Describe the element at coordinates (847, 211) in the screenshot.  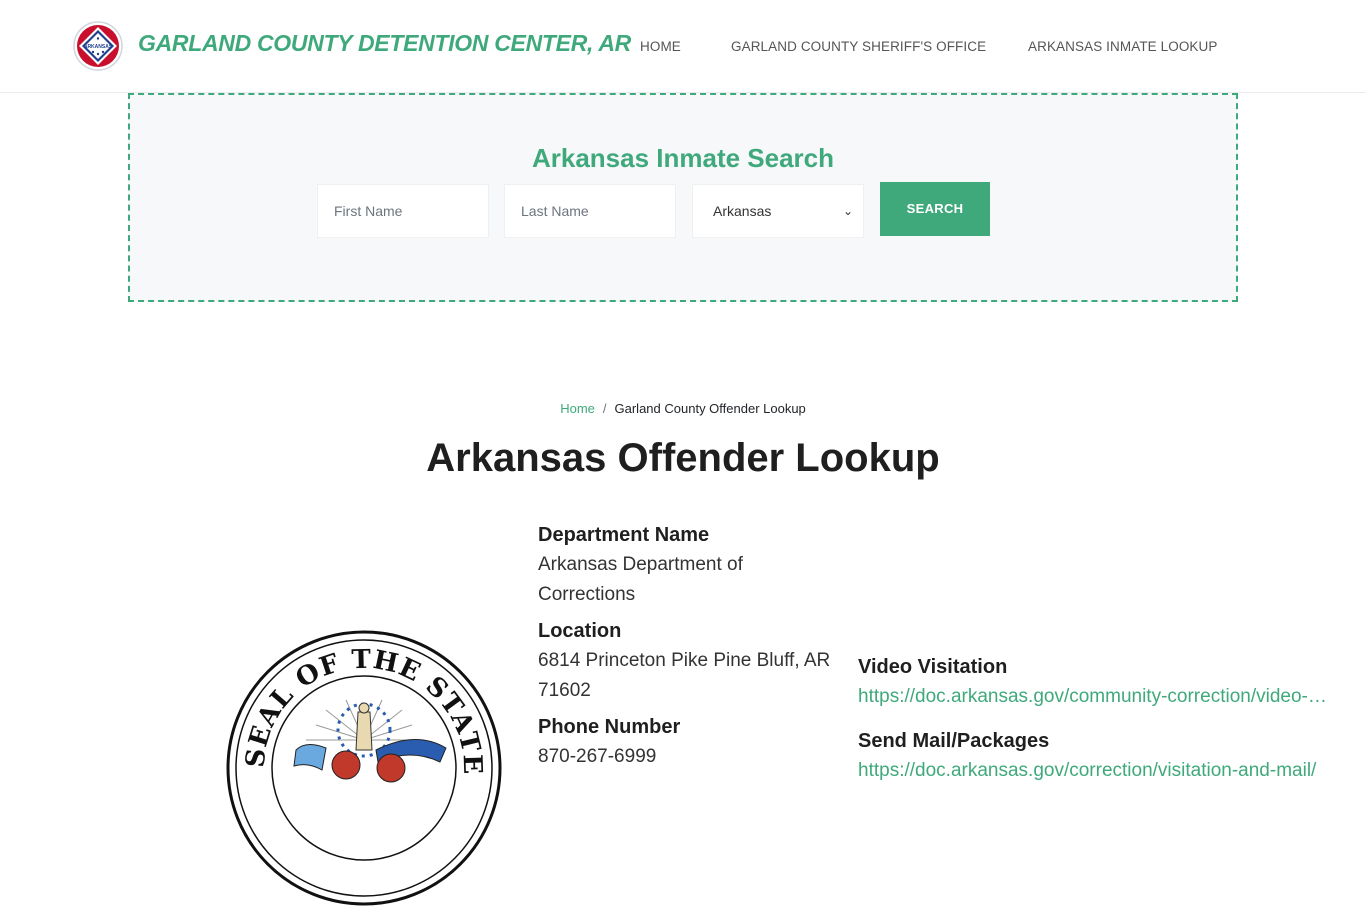
I see `chevron-down-icon: ⌄` at that location.